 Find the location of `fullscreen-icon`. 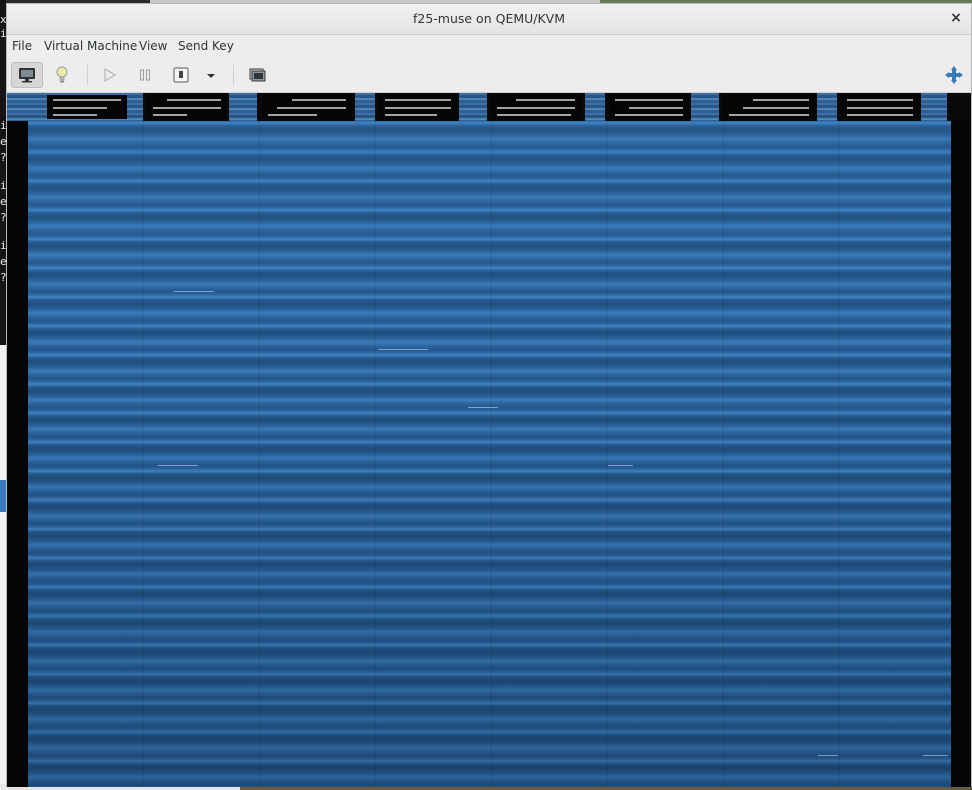

fullscreen-icon is located at coordinates (954, 75).